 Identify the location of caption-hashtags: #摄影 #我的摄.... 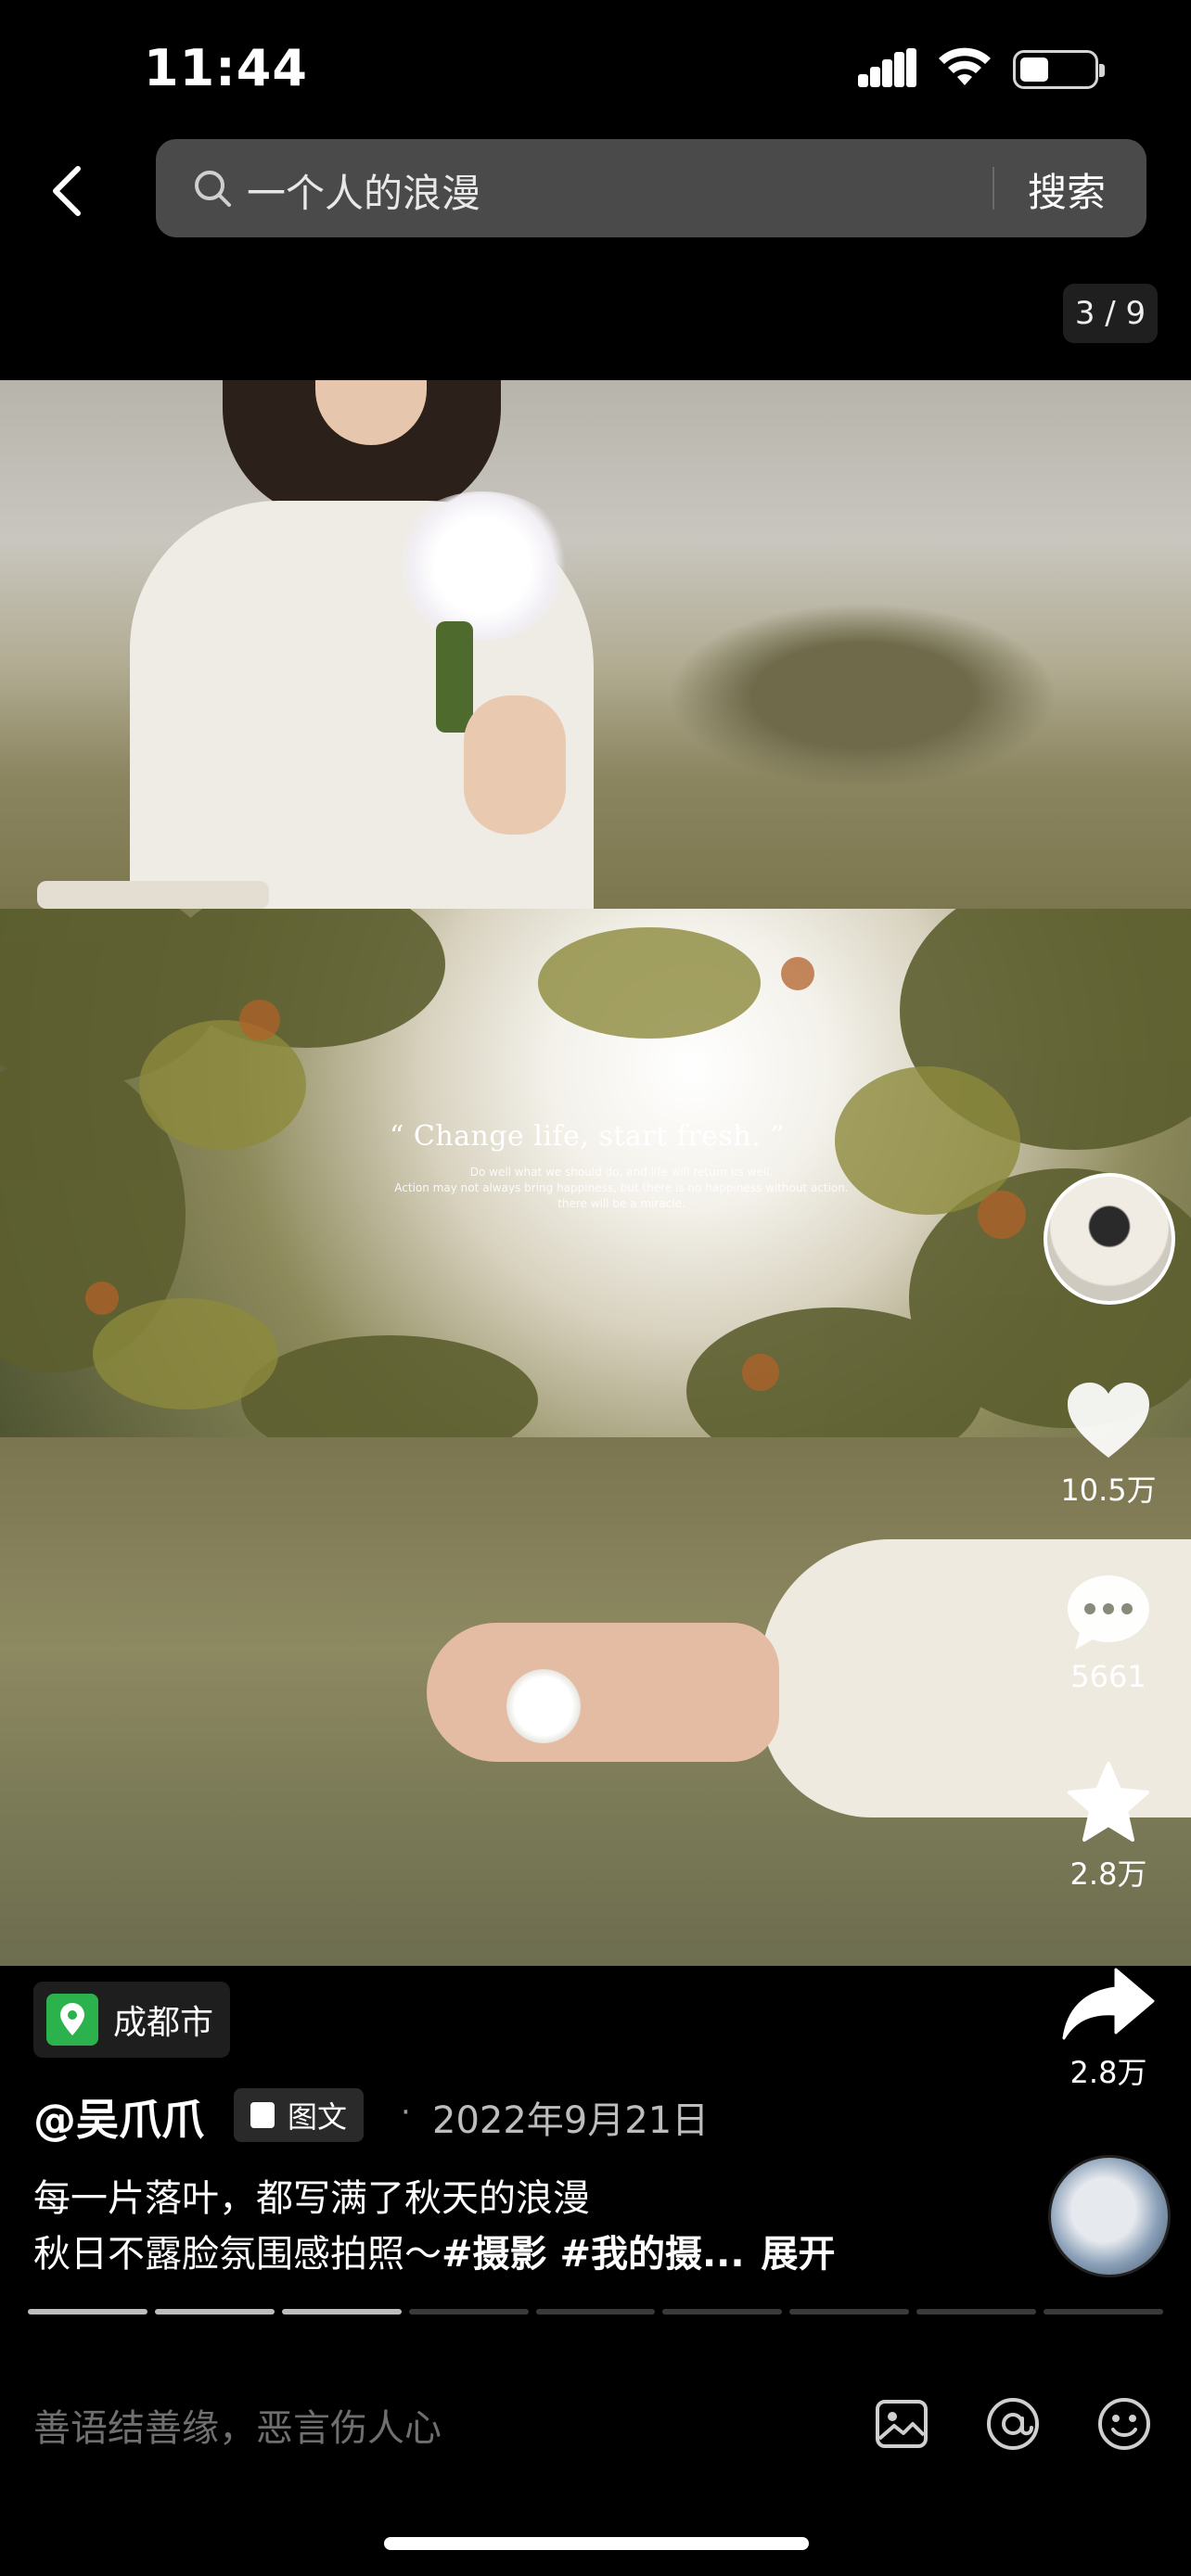
(593, 2254).